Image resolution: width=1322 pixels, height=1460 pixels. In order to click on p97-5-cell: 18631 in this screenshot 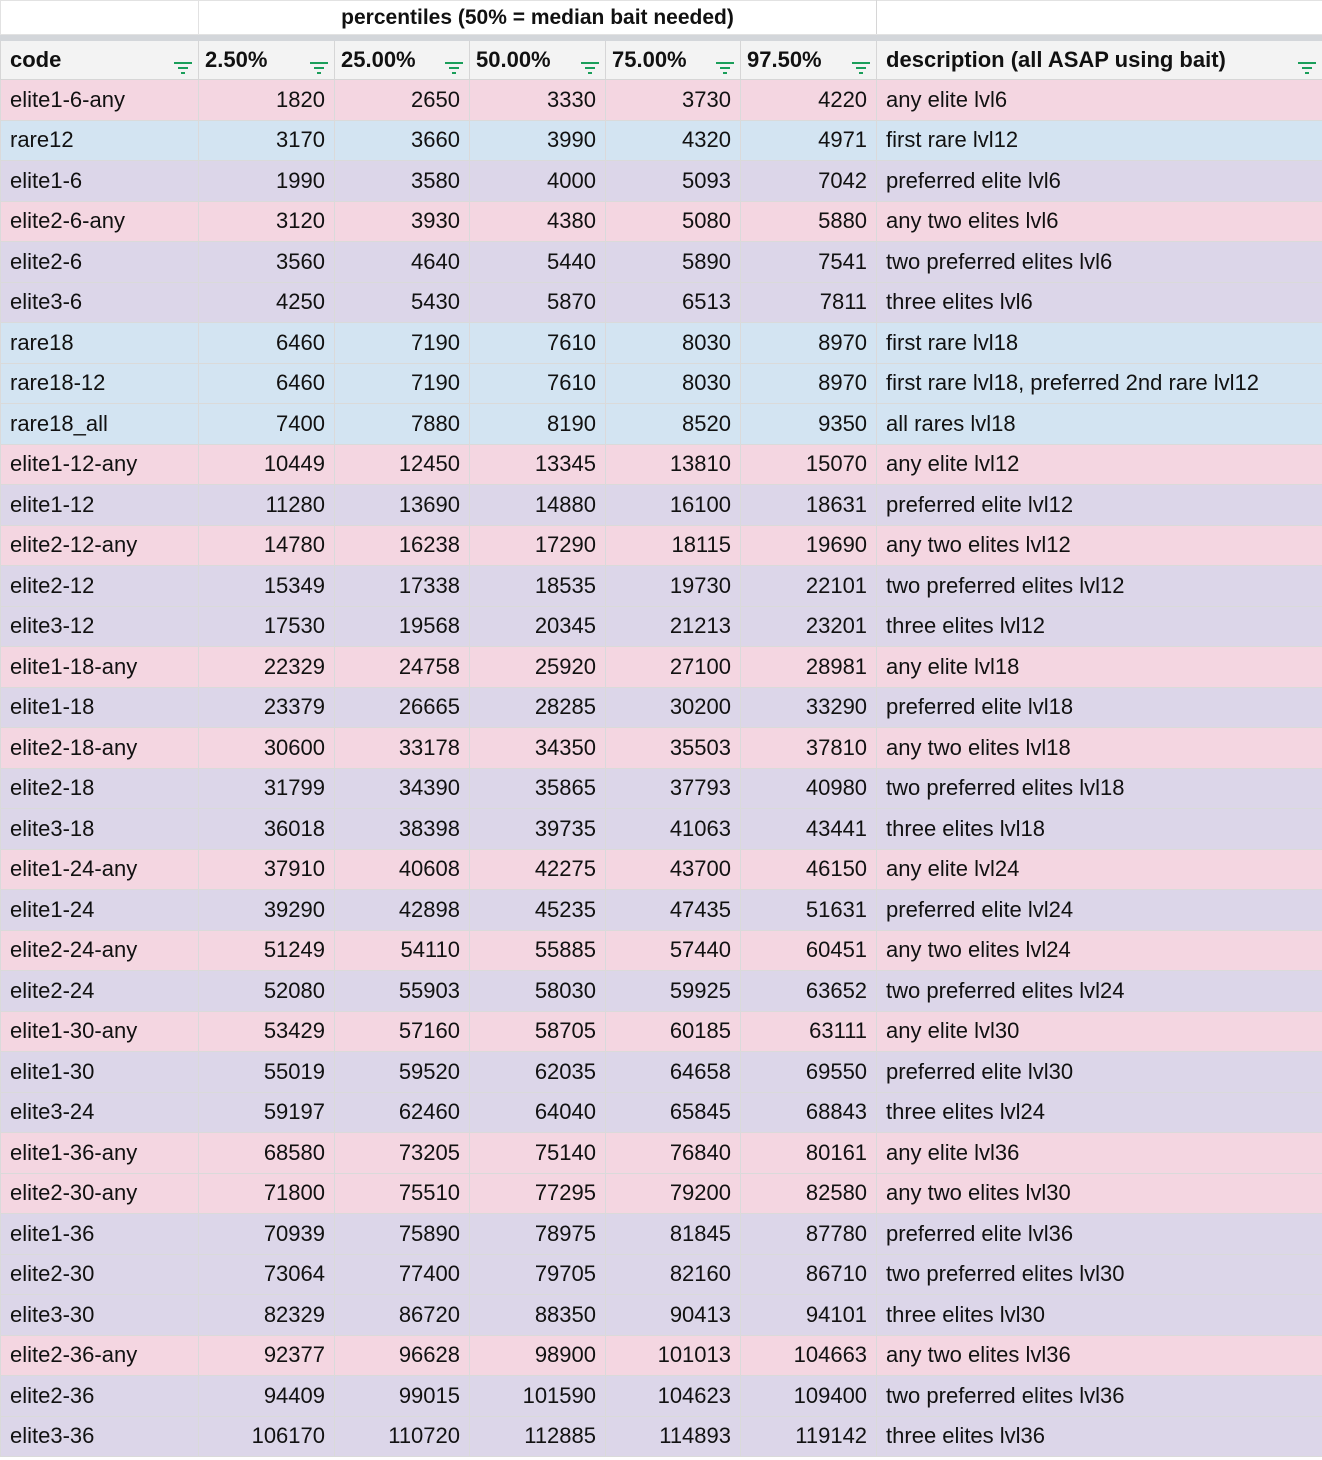, I will do `click(808, 505)`.